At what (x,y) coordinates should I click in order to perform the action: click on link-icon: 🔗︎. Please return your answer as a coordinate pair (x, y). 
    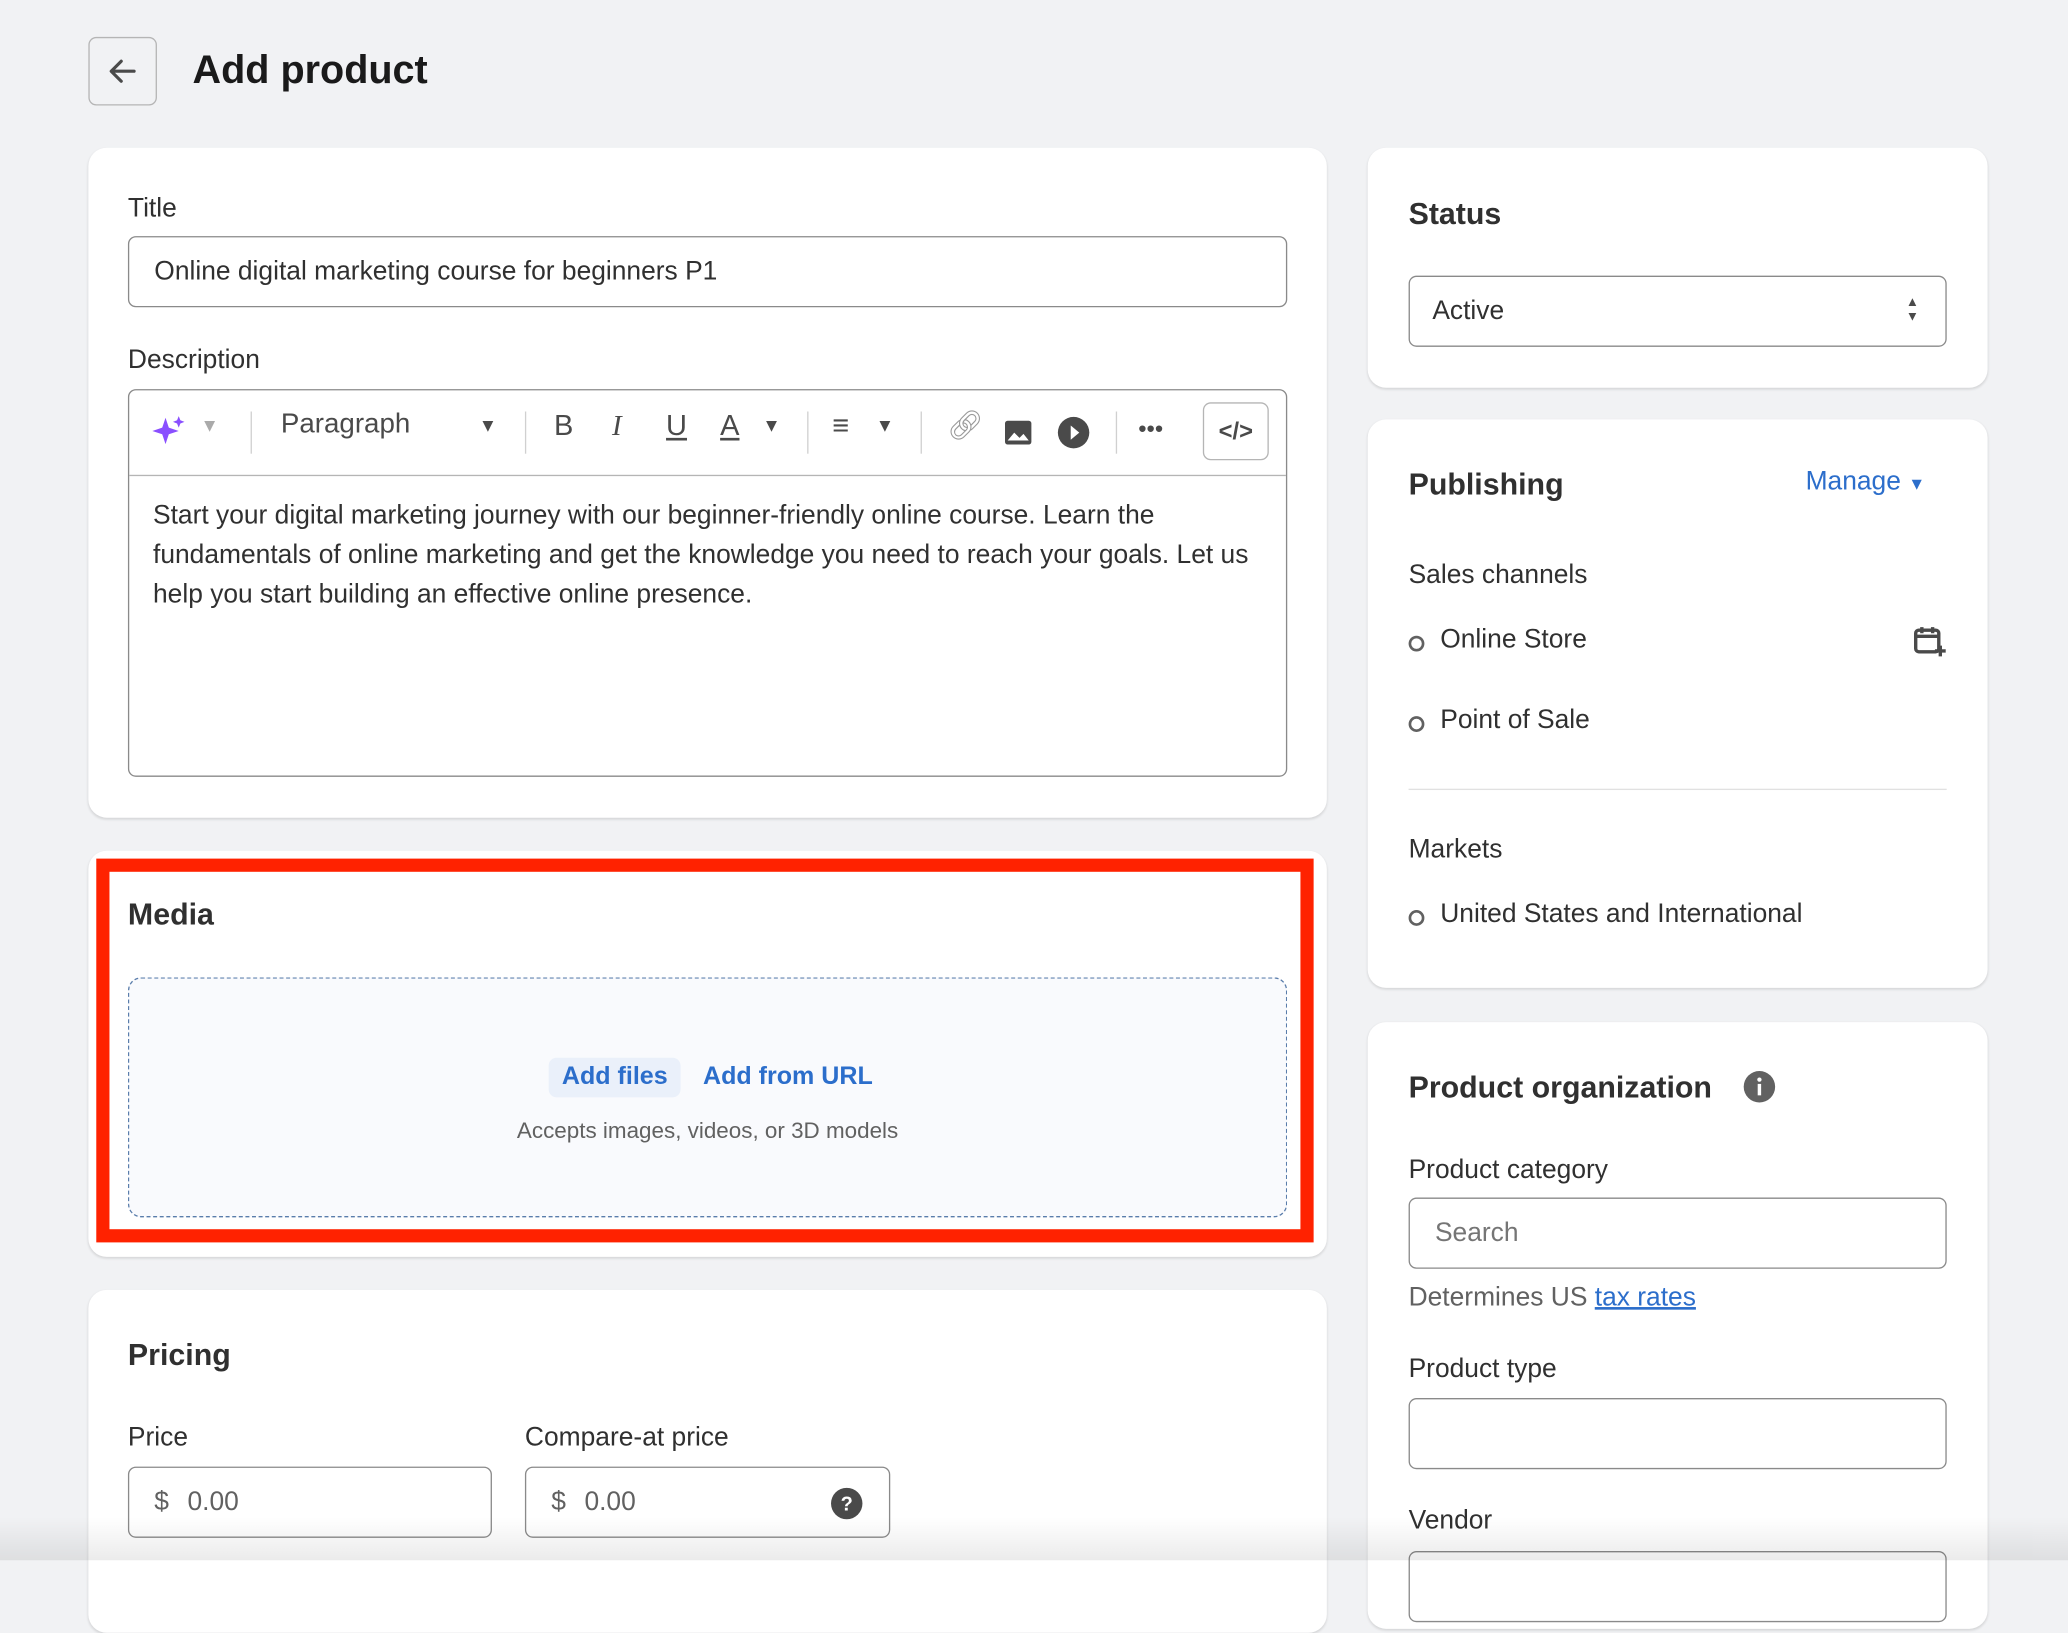
    Looking at the image, I should click on (965, 426).